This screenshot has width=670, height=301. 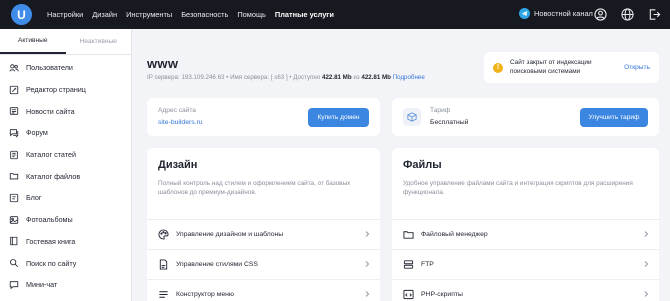 I want to click on files-title: Файлы, so click(x=422, y=165).